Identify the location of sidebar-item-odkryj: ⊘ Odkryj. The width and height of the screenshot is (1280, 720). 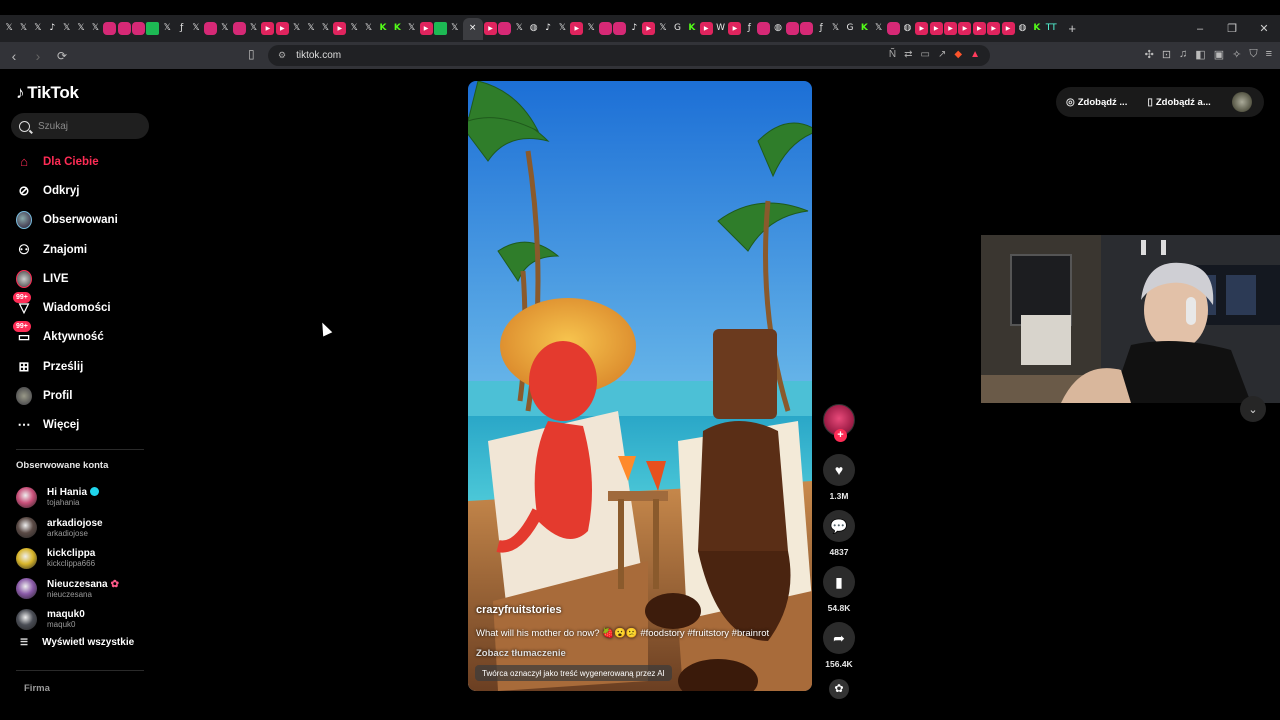
(81, 190).